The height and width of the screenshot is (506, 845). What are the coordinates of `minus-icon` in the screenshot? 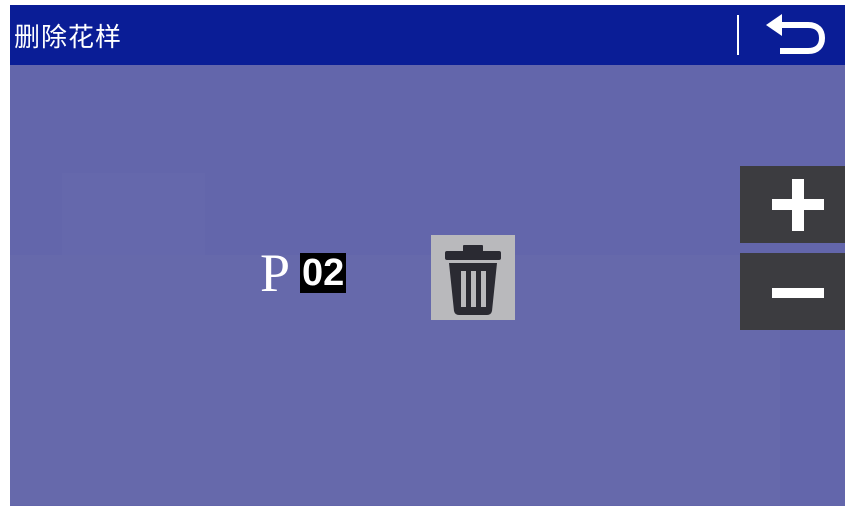 It's located at (798, 293).